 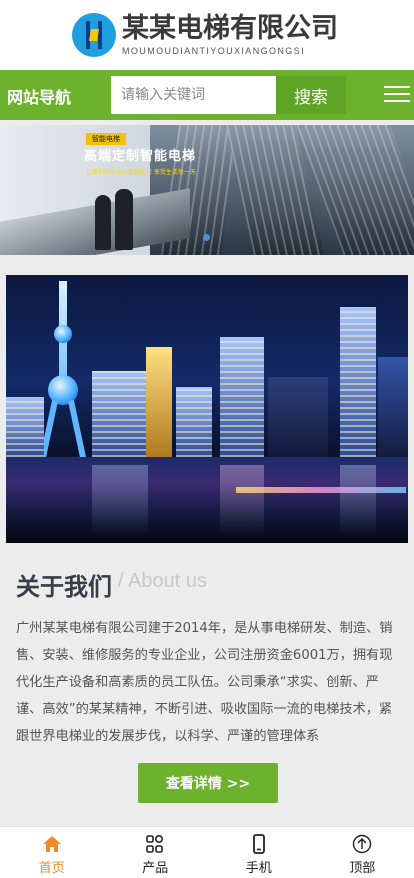 I want to click on about-title-en: / About us, so click(x=162, y=581).